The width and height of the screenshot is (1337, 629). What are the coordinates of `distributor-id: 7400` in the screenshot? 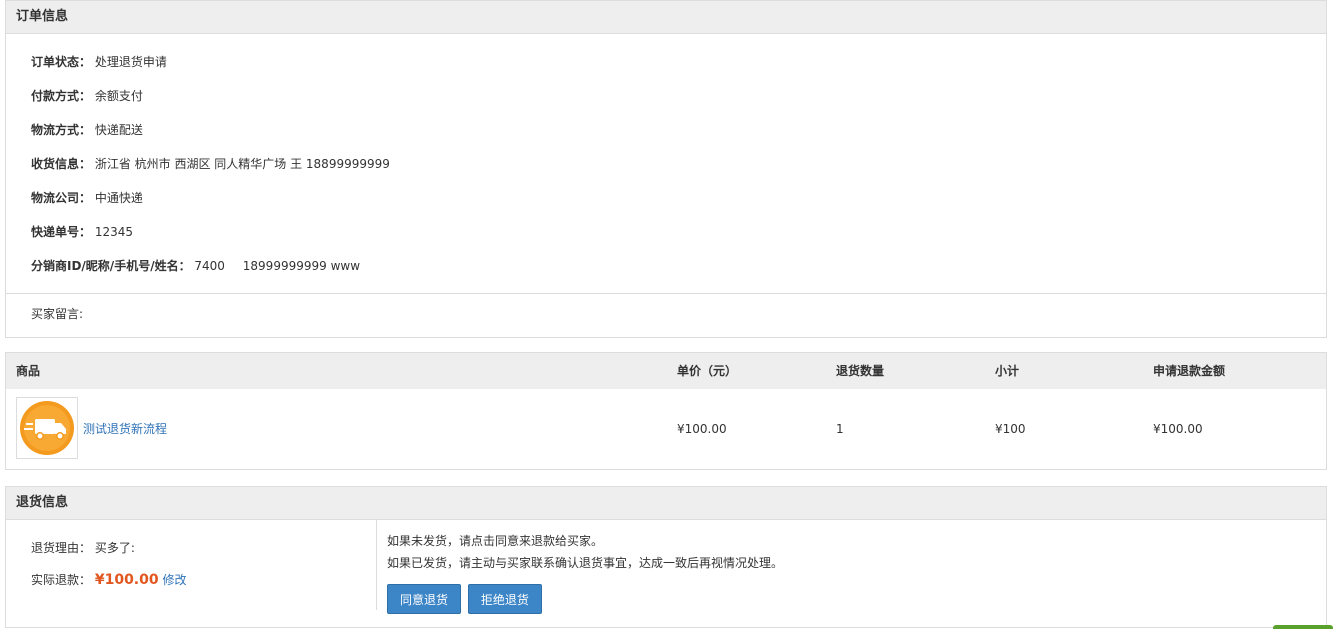 It's located at (209, 266).